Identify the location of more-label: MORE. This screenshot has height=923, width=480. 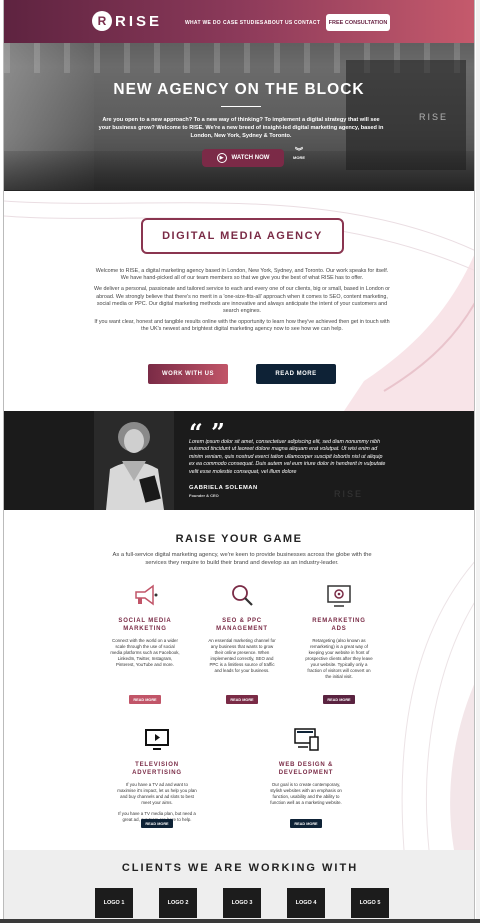
(299, 157).